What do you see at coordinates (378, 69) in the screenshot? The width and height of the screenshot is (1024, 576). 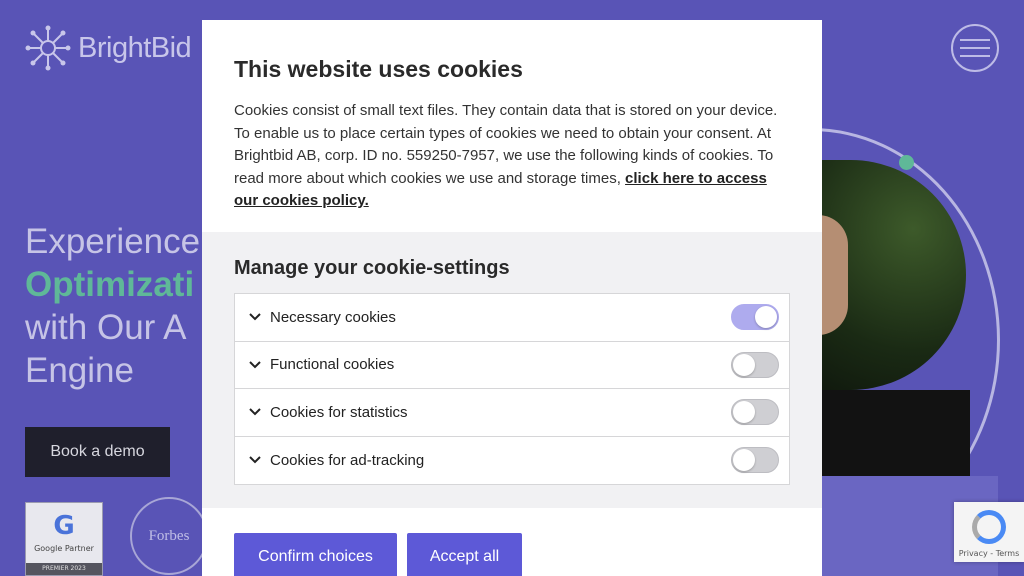 I see `modal-title: This website uses cookies` at bounding box center [378, 69].